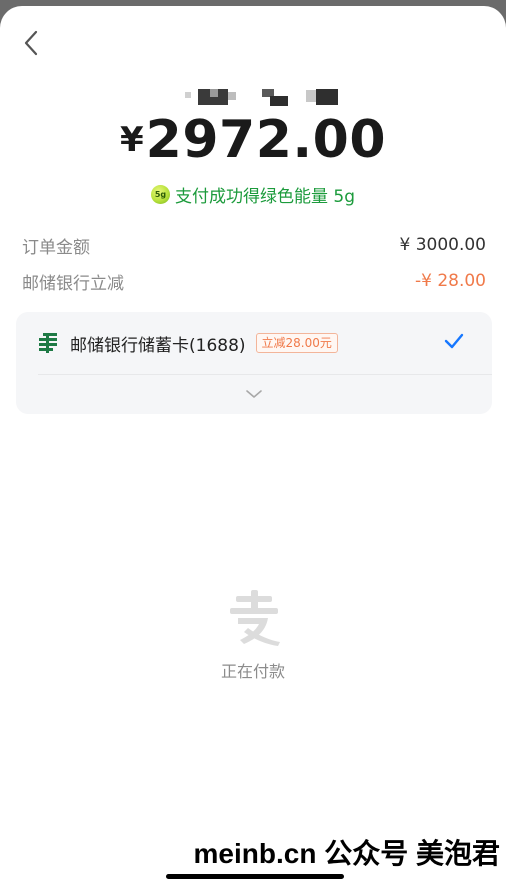 This screenshot has width=506, height=879. I want to click on order-amount-value: ¥ 3000.00, so click(442, 245).